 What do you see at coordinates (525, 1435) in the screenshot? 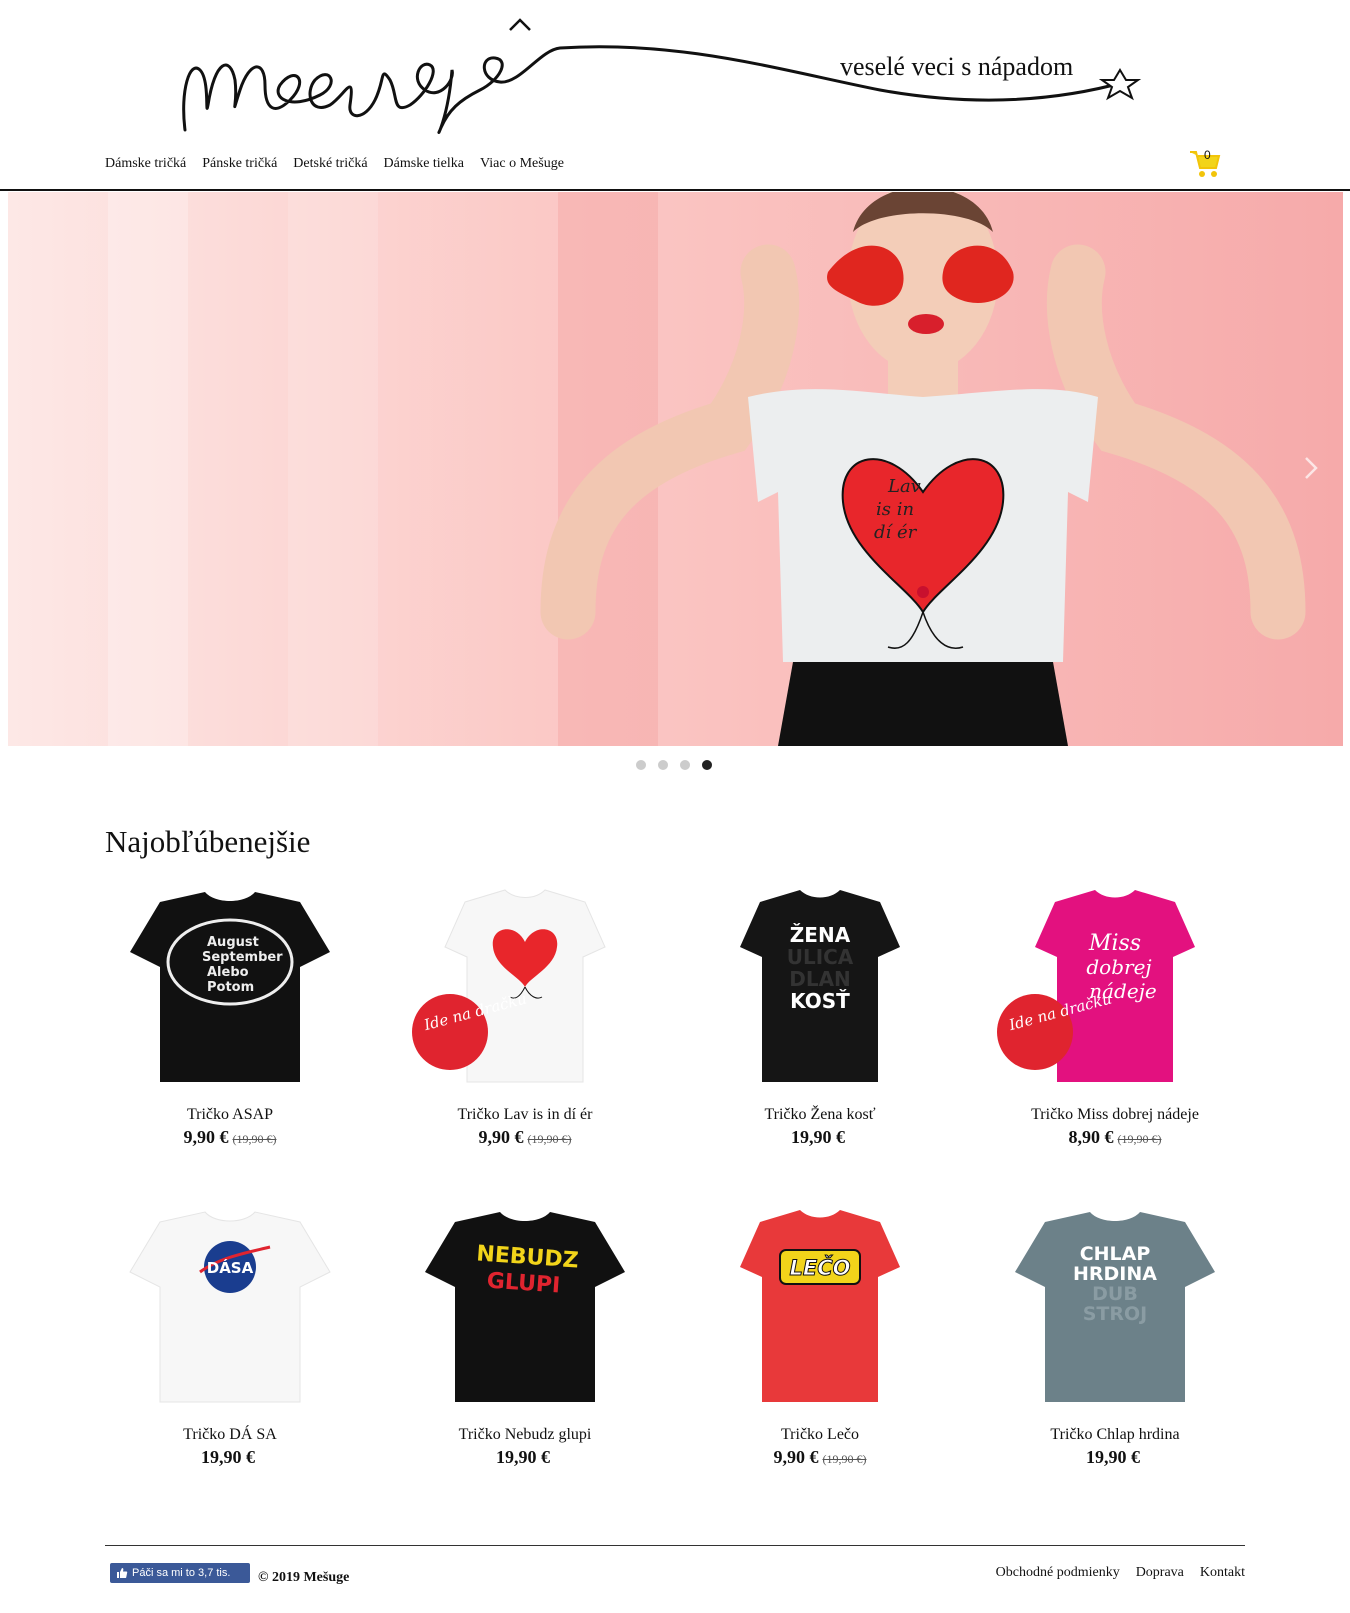
I see `product-name: Tričko Nebudz glupi` at bounding box center [525, 1435].